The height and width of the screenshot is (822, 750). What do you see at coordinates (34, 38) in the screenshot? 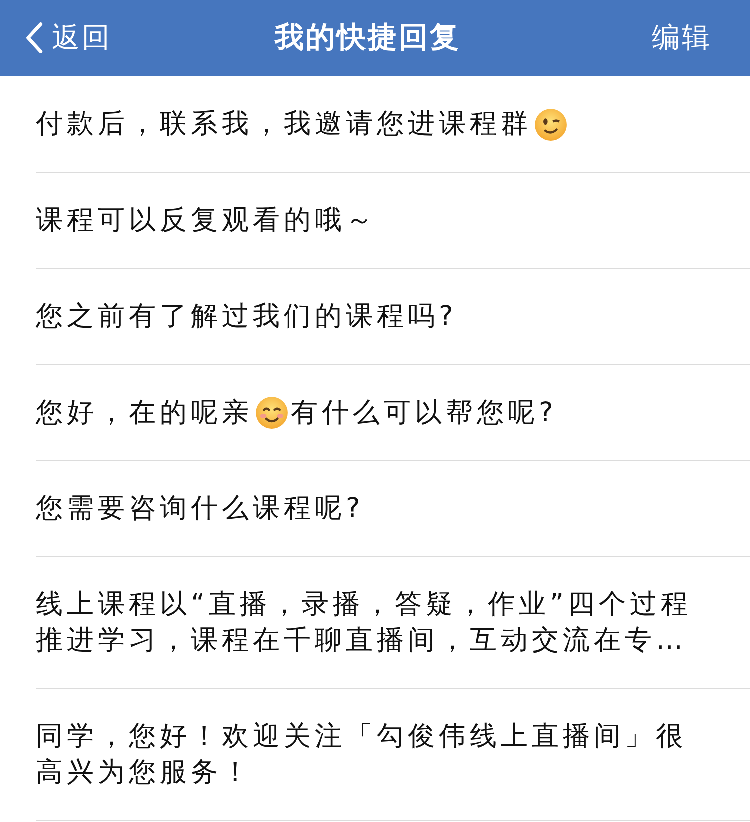
I see `back-chevron-icon` at bounding box center [34, 38].